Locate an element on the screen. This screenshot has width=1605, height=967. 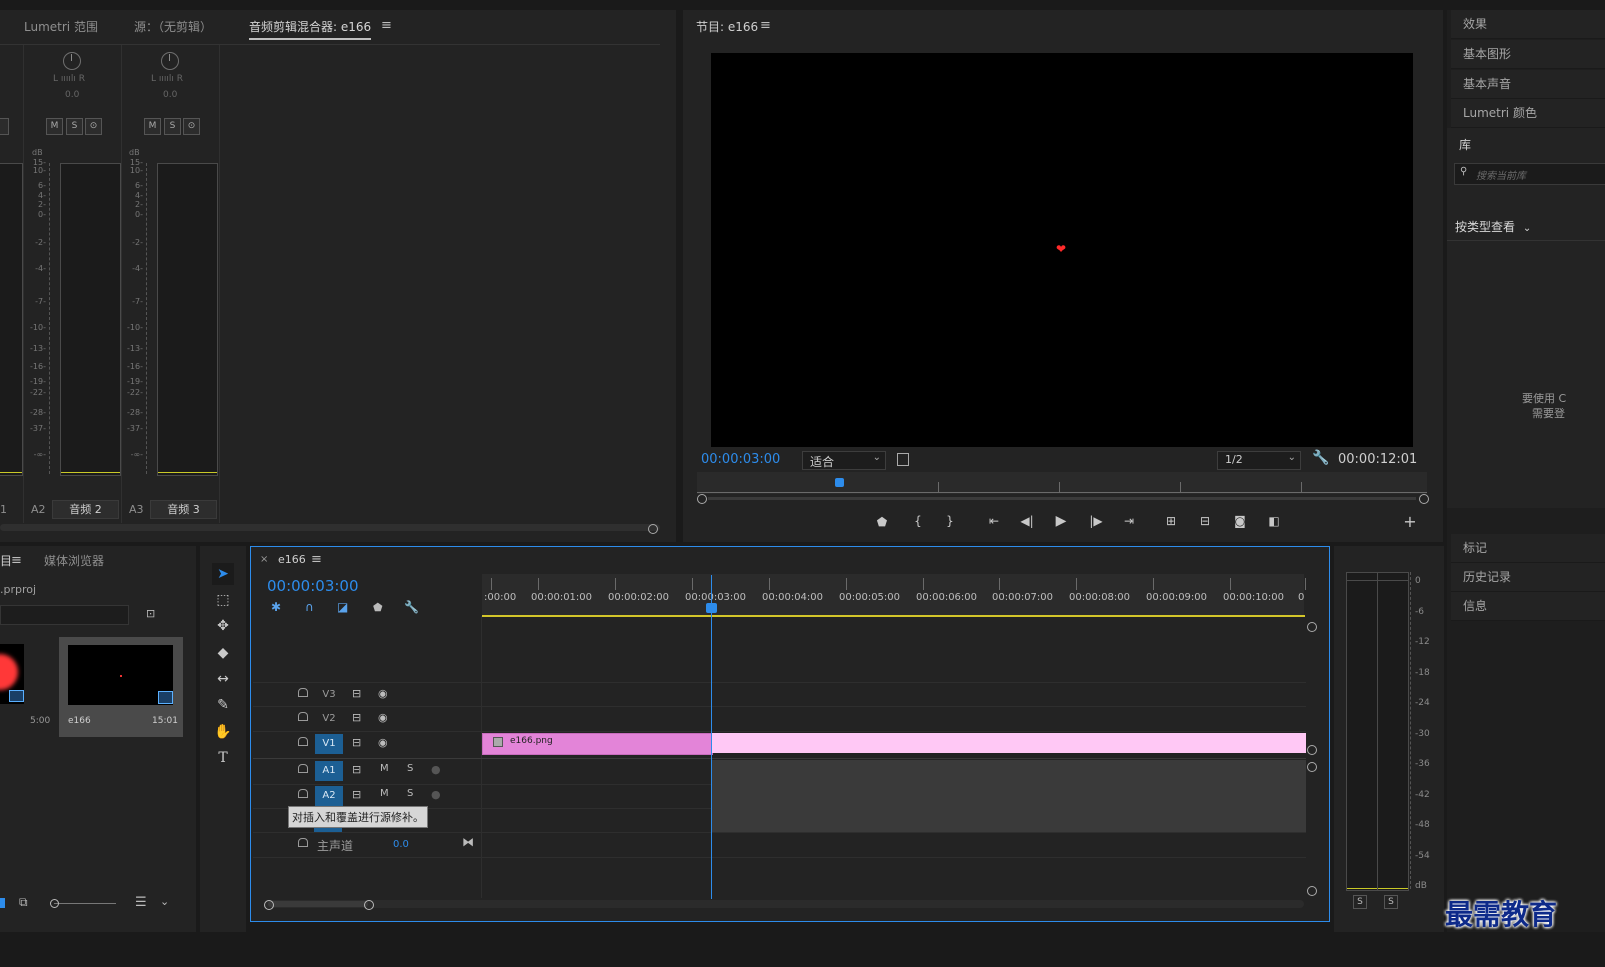
pen-tool-icon: ✎ is located at coordinates (223, 705).